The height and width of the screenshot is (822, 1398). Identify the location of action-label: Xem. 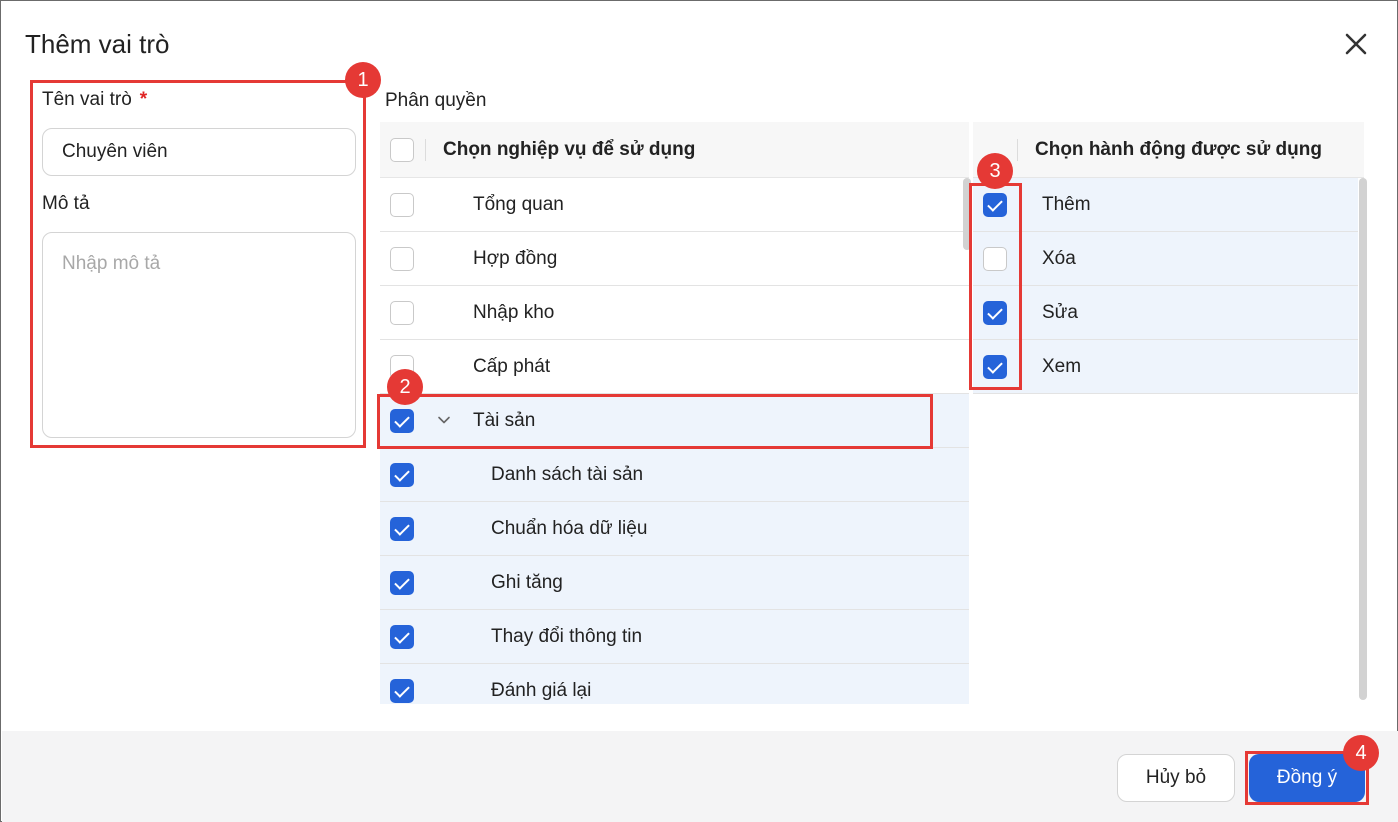
(1062, 366).